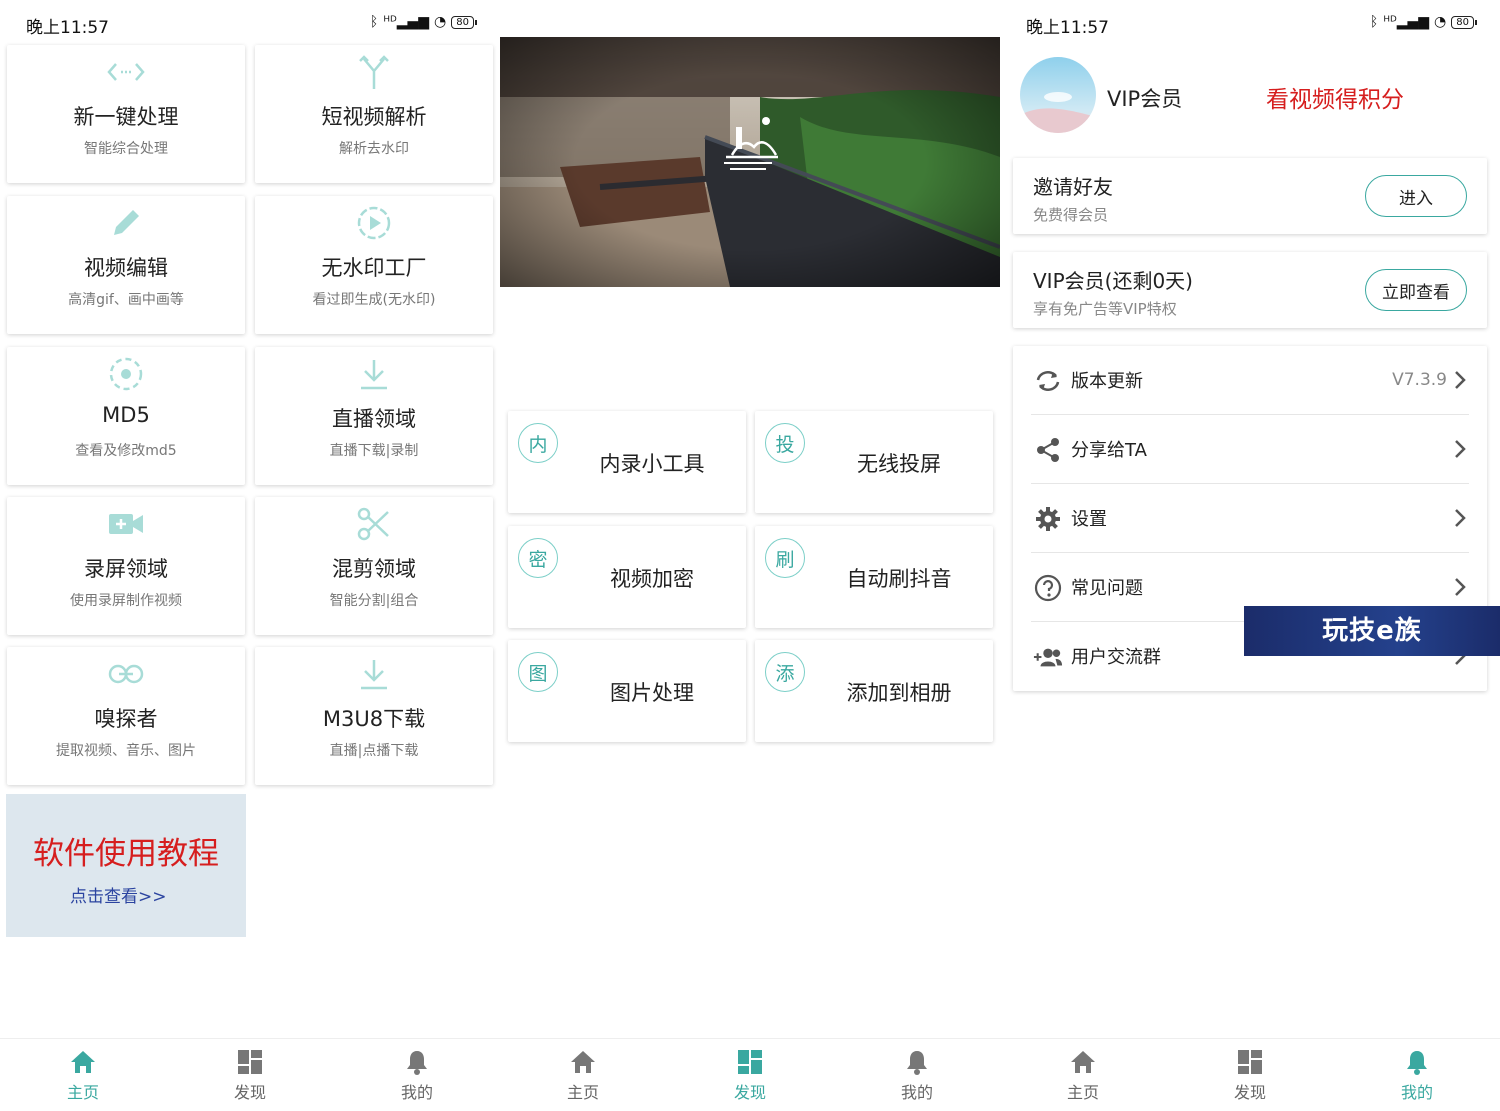 This screenshot has height=1111, width=1500. Describe the element at coordinates (1116, 657) in the screenshot. I see `settings-label: 用户交流群` at that location.